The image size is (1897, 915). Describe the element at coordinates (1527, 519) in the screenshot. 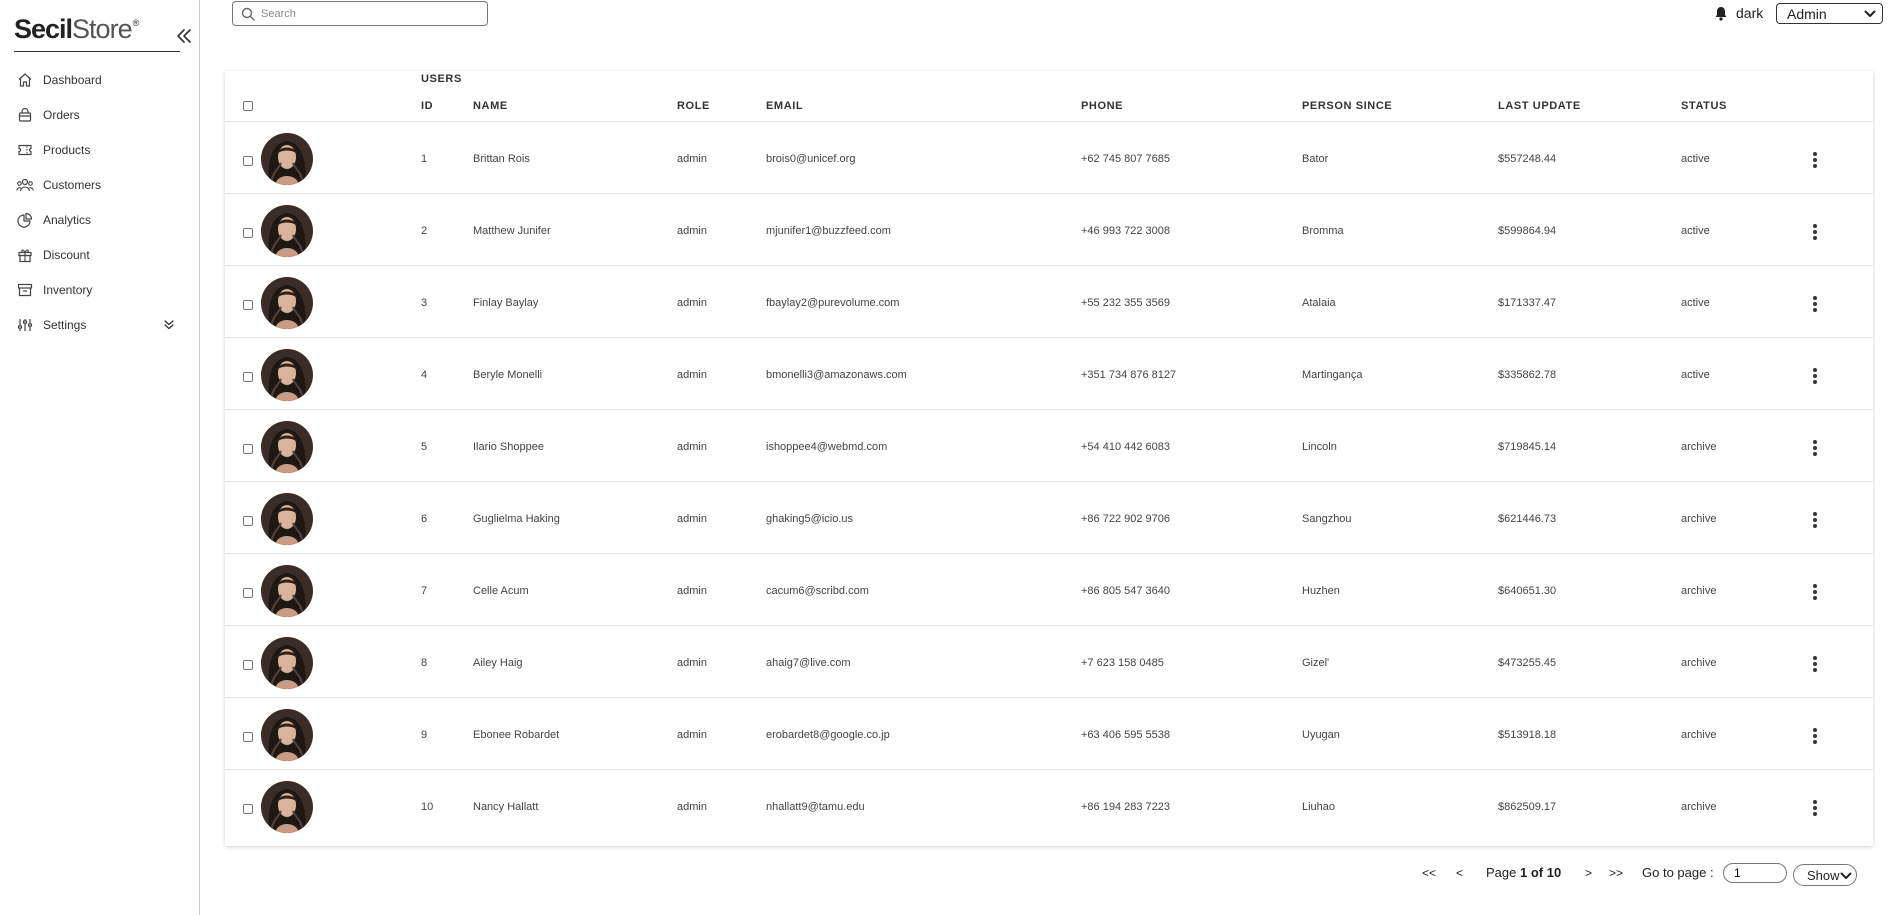

I see `cell-last-update: $621446.73` at that location.